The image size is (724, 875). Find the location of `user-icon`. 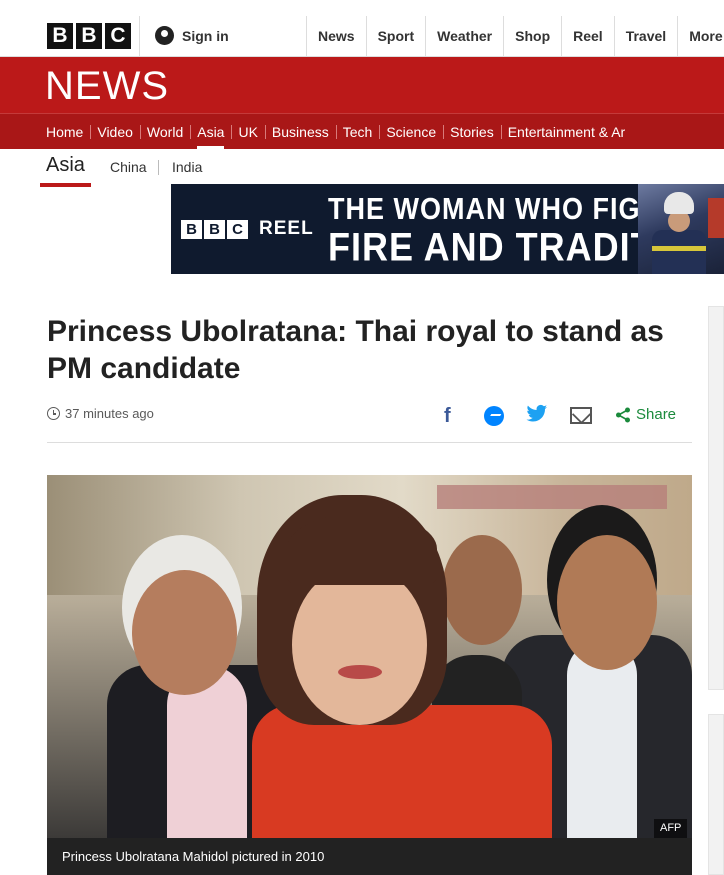

user-icon is located at coordinates (164, 35).